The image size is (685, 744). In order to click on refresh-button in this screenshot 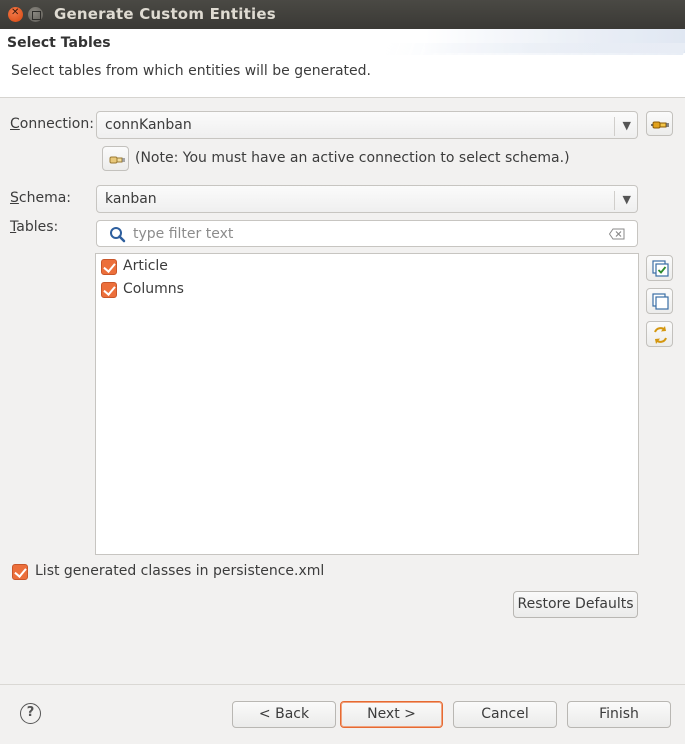, I will do `click(659, 334)`.